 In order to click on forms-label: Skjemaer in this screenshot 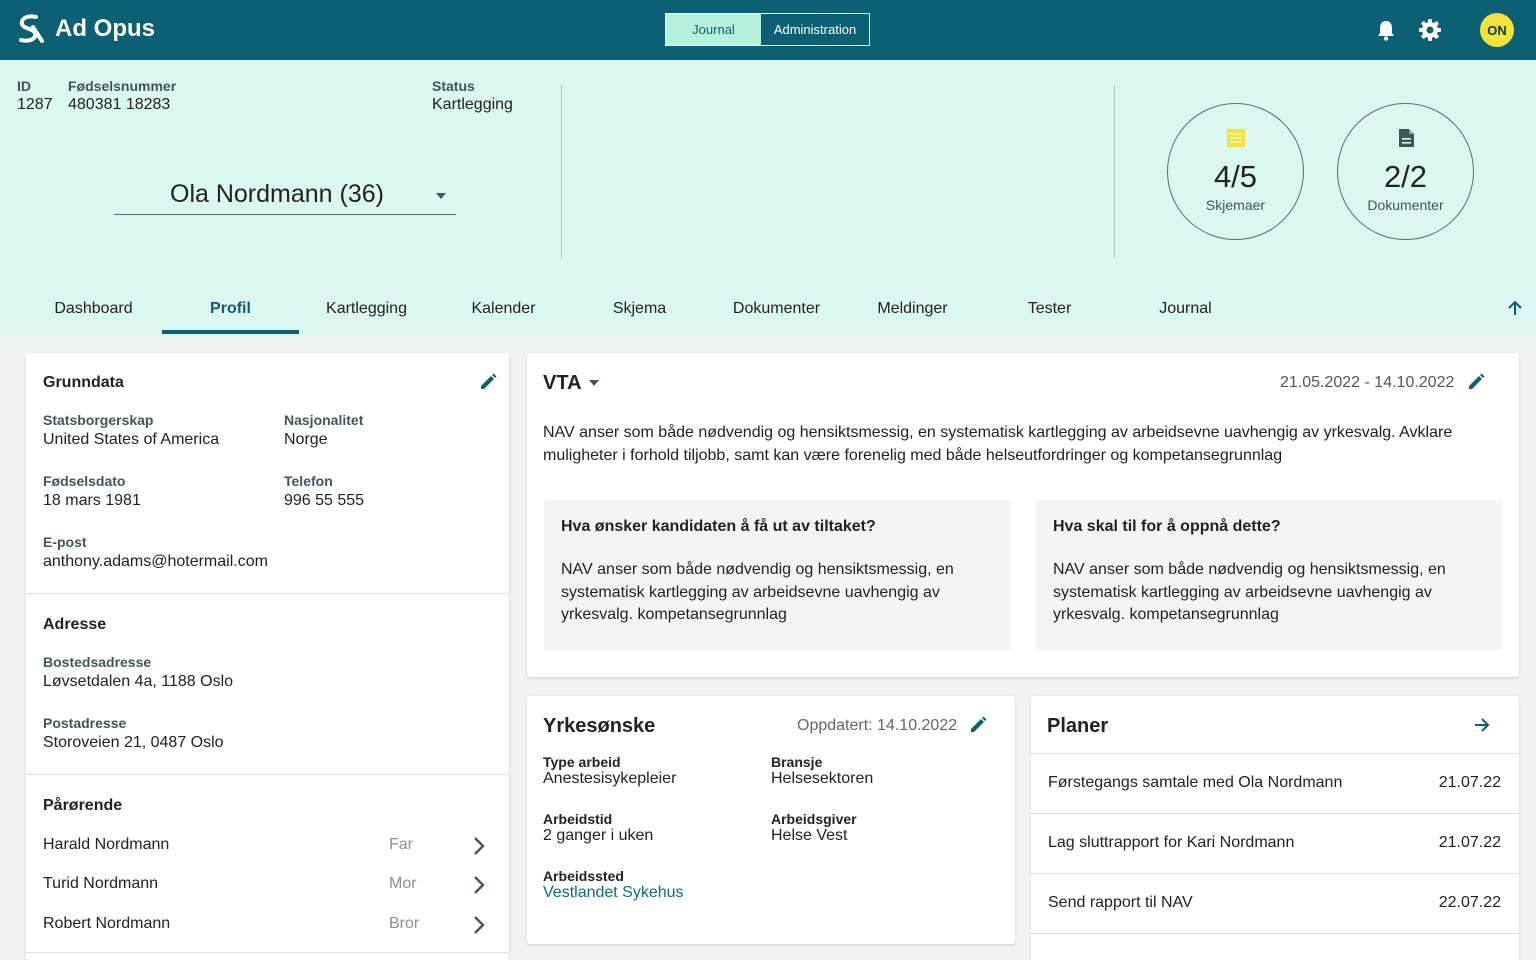, I will do `click(1235, 205)`.